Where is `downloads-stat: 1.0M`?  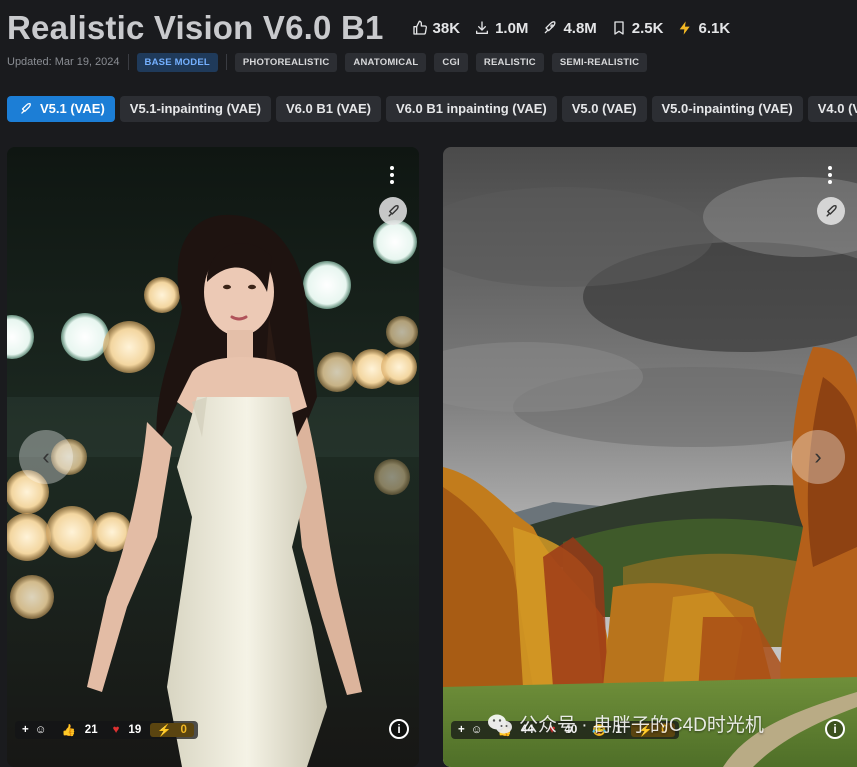
downloads-stat: 1.0M is located at coordinates (501, 28).